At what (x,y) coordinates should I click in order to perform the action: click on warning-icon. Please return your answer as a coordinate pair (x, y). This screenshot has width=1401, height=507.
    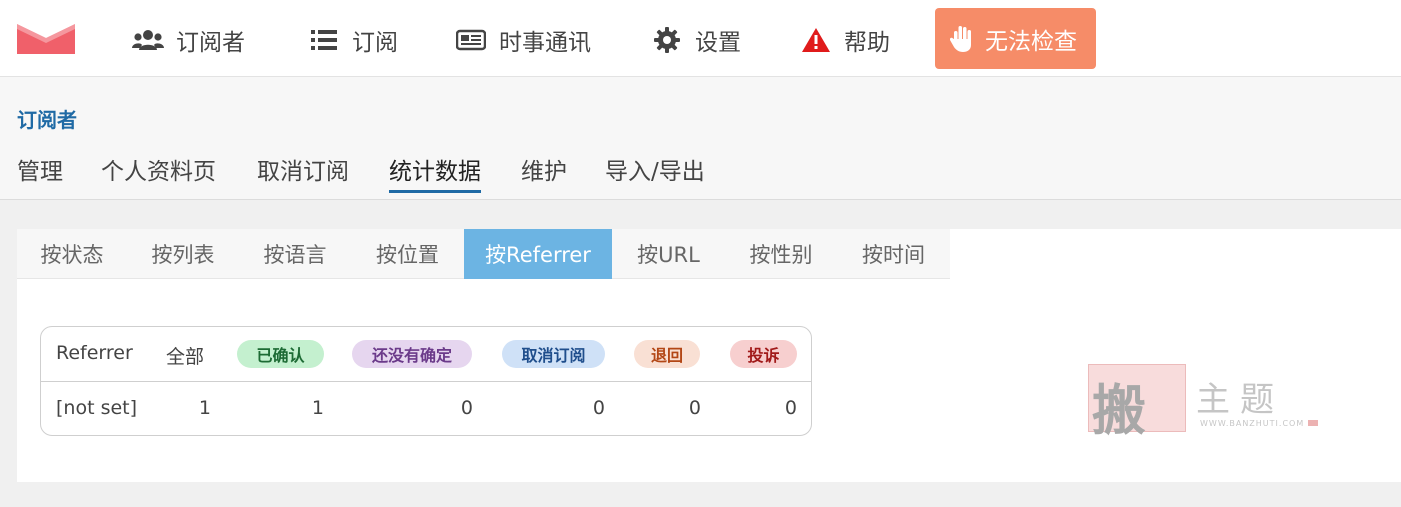
    Looking at the image, I should click on (816, 40).